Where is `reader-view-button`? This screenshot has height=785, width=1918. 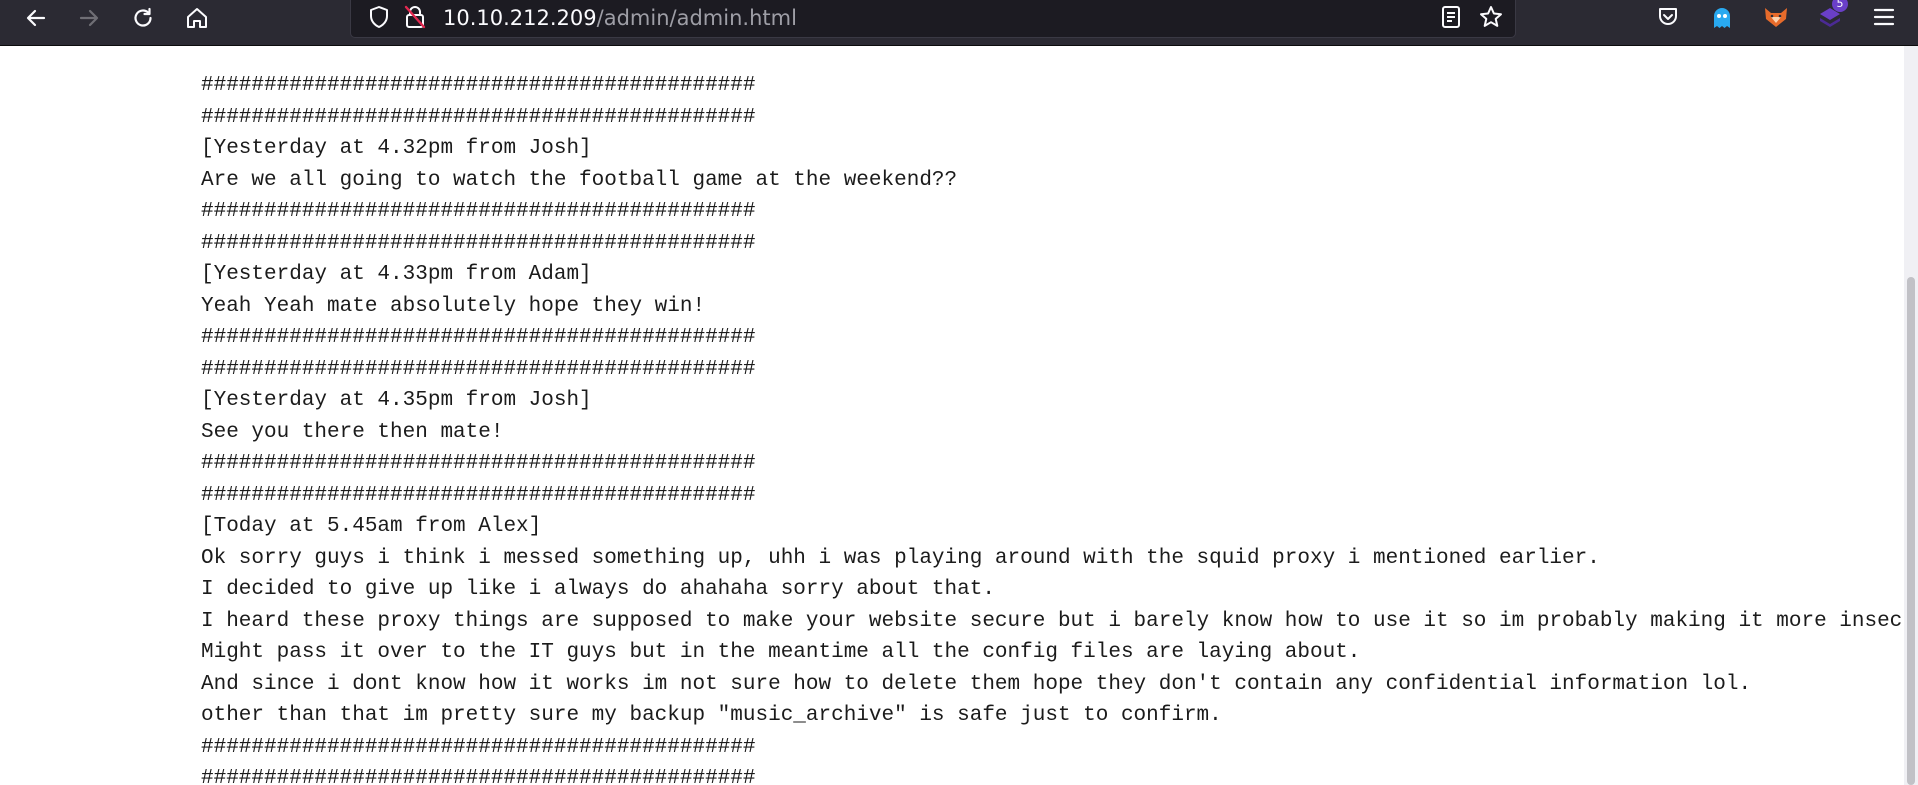 reader-view-button is located at coordinates (1451, 17).